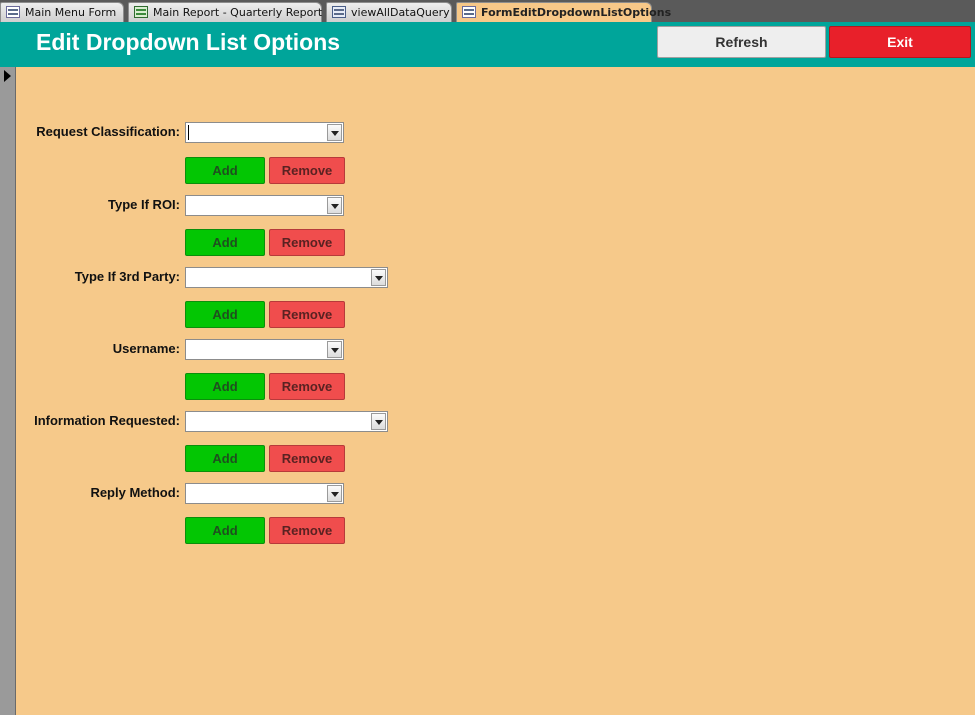 The height and width of the screenshot is (715, 975). I want to click on information-requested-remove-button: Remove, so click(307, 458).